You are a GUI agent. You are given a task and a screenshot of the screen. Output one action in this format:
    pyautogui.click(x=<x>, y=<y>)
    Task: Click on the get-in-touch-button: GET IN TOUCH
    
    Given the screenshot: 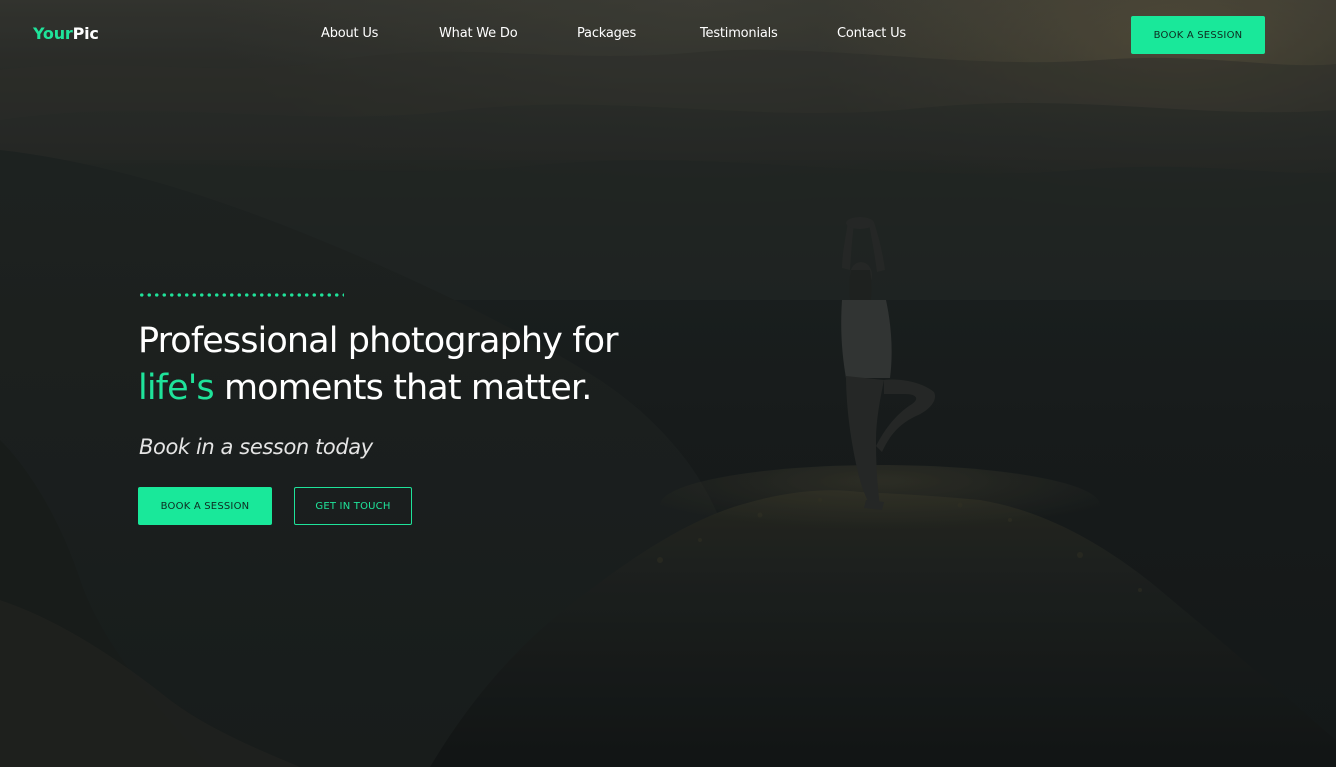 What is the action you would take?
    pyautogui.click(x=353, y=506)
    